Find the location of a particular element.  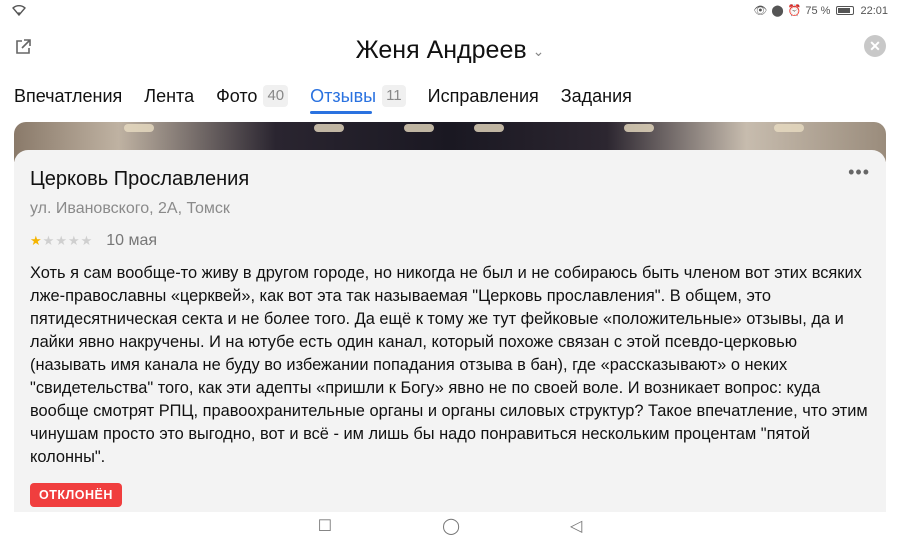

chevron-down-icon: ⌄ is located at coordinates (538, 50).